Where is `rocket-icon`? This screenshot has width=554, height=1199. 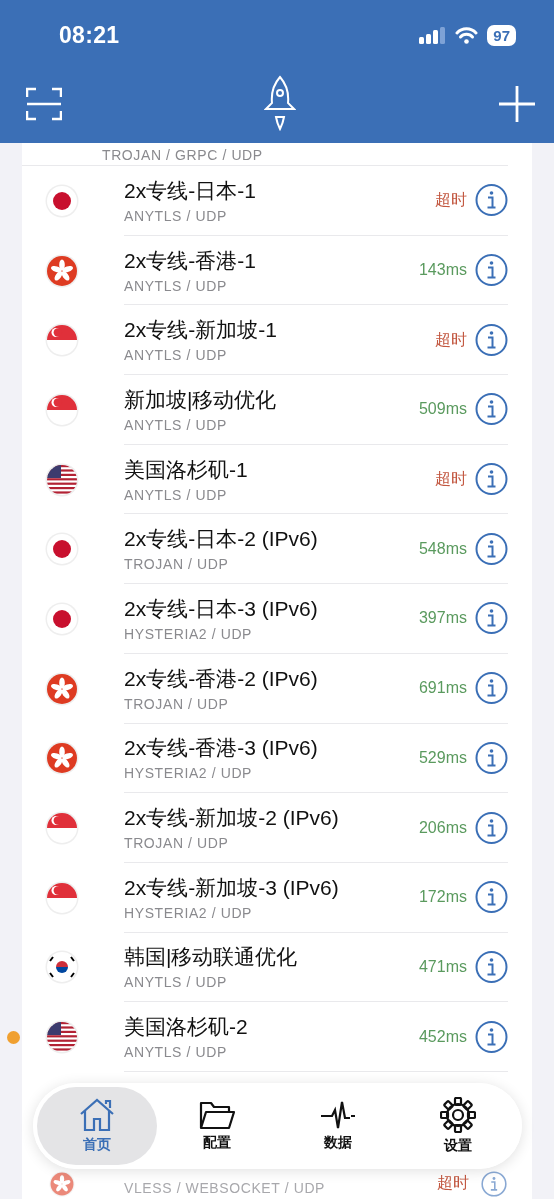
rocket-icon is located at coordinates (280, 103).